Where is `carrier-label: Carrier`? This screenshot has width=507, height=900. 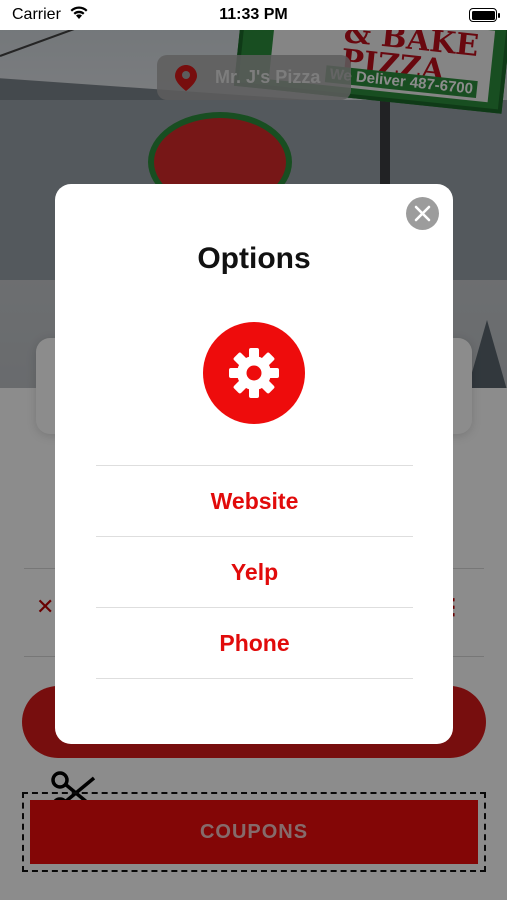 carrier-label: Carrier is located at coordinates (36, 14).